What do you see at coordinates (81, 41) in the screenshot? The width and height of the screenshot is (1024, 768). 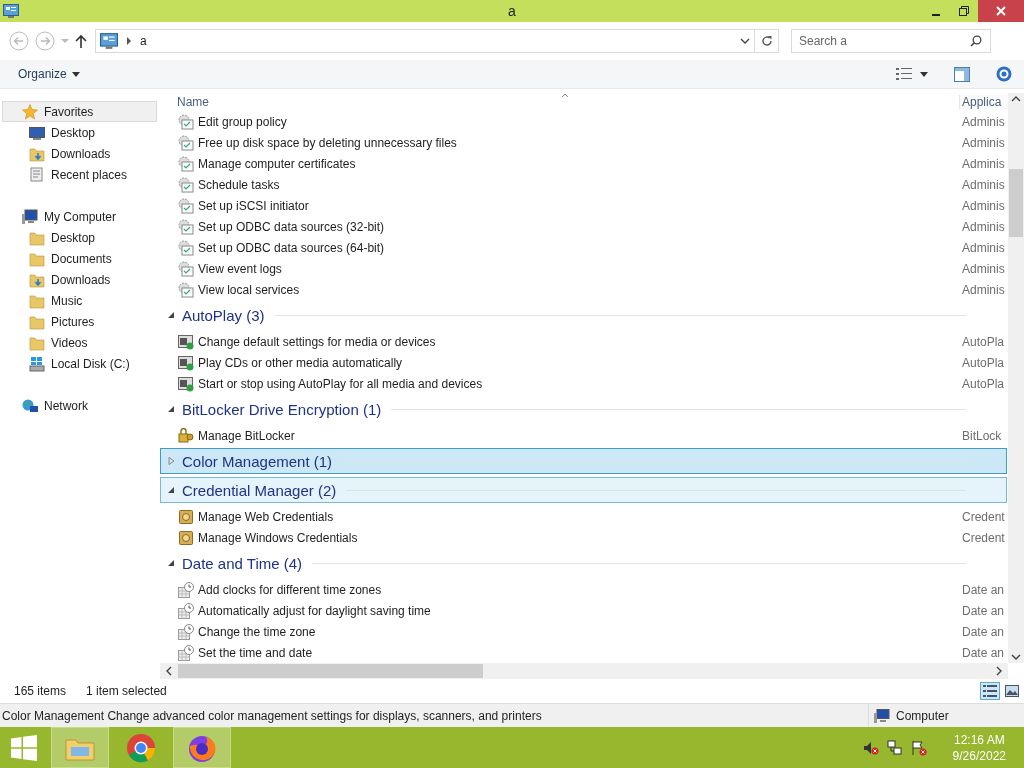 I see `up-arrow-icon` at bounding box center [81, 41].